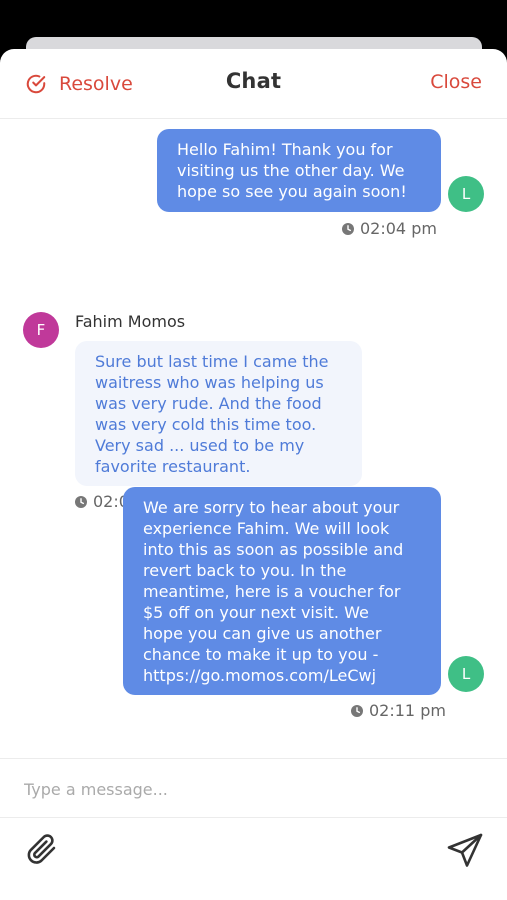 The width and height of the screenshot is (507, 900). Describe the element at coordinates (407, 710) in the screenshot. I see `timestamp-text: 02:11 pm` at that location.